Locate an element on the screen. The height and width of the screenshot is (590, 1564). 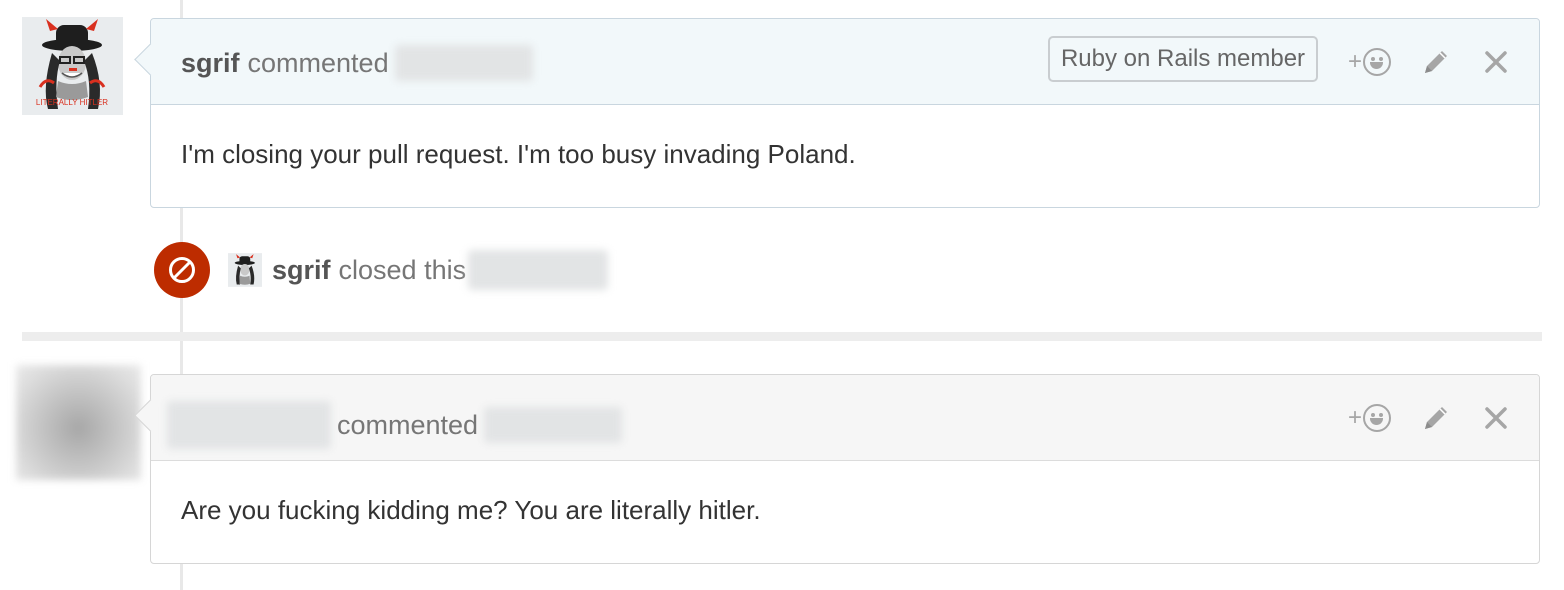
avatar-image: LITERALLY HITLER is located at coordinates (72, 66).